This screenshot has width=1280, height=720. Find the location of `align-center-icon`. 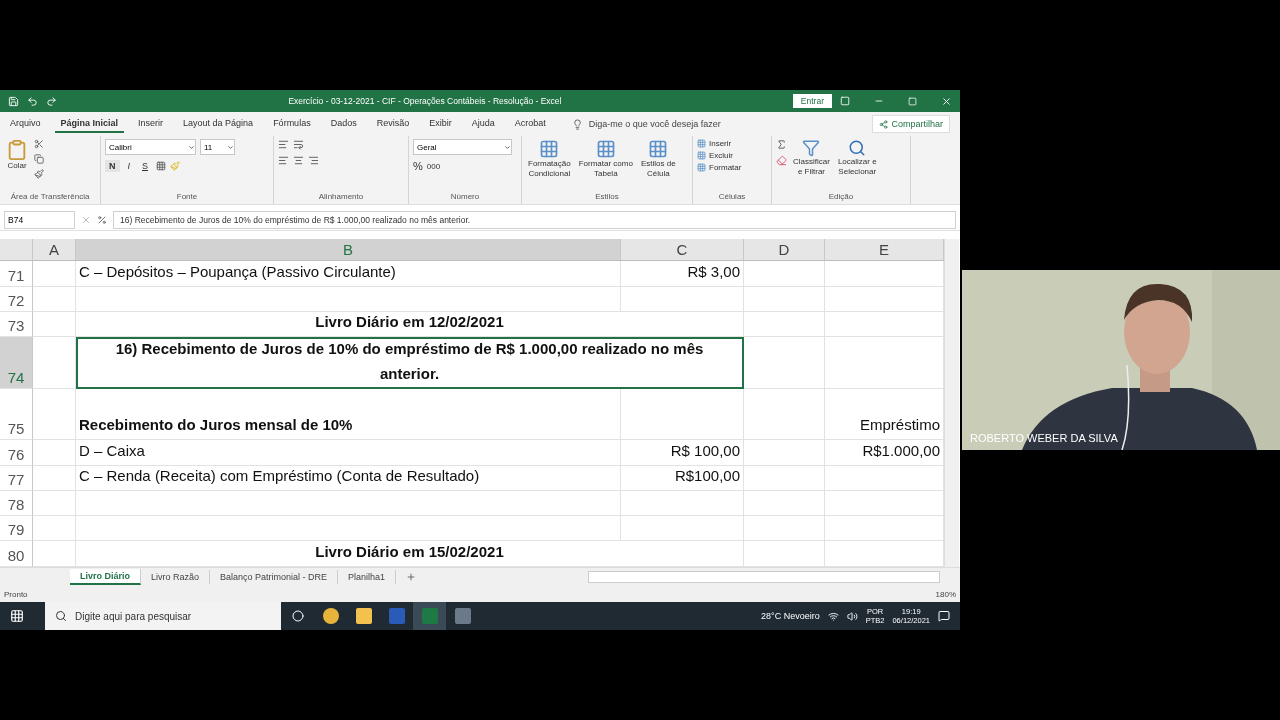

align-center-icon is located at coordinates (298, 160).